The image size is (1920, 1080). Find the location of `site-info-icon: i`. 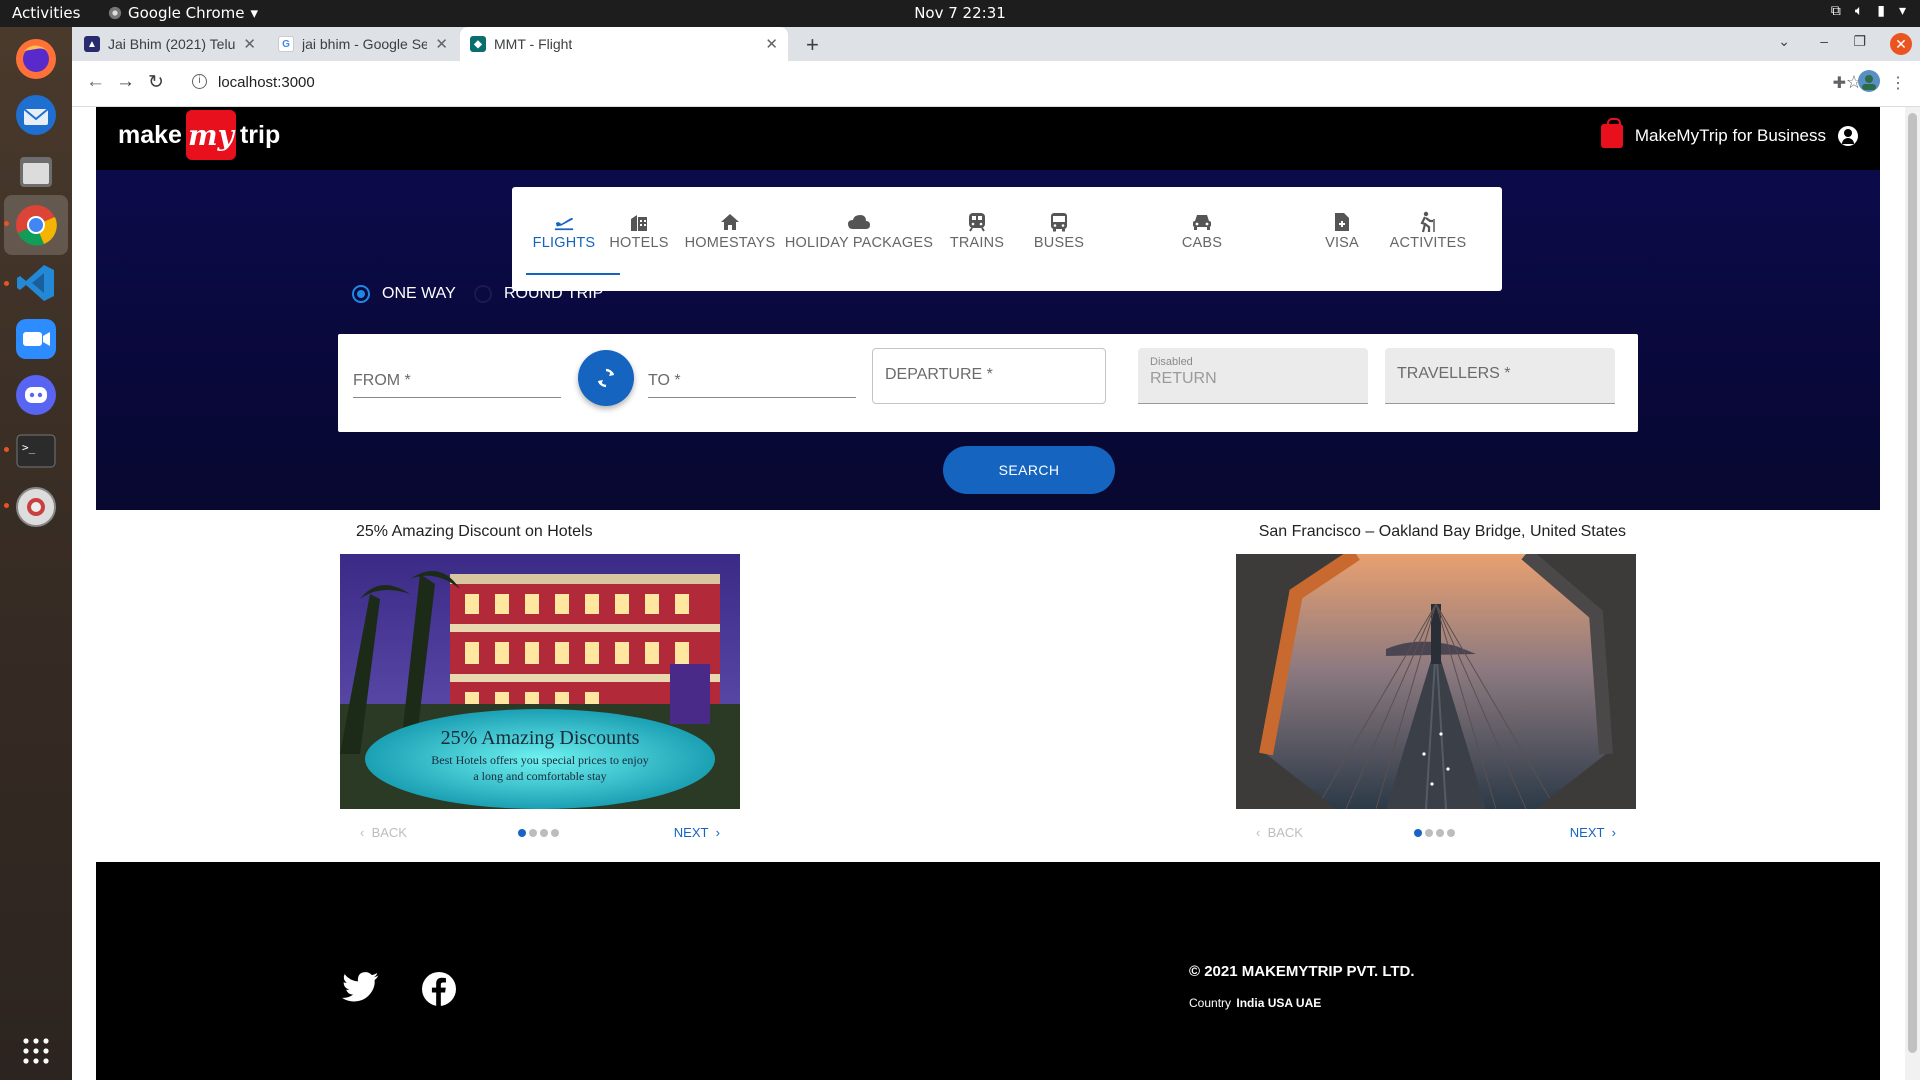

site-info-icon: i is located at coordinates (199, 81).